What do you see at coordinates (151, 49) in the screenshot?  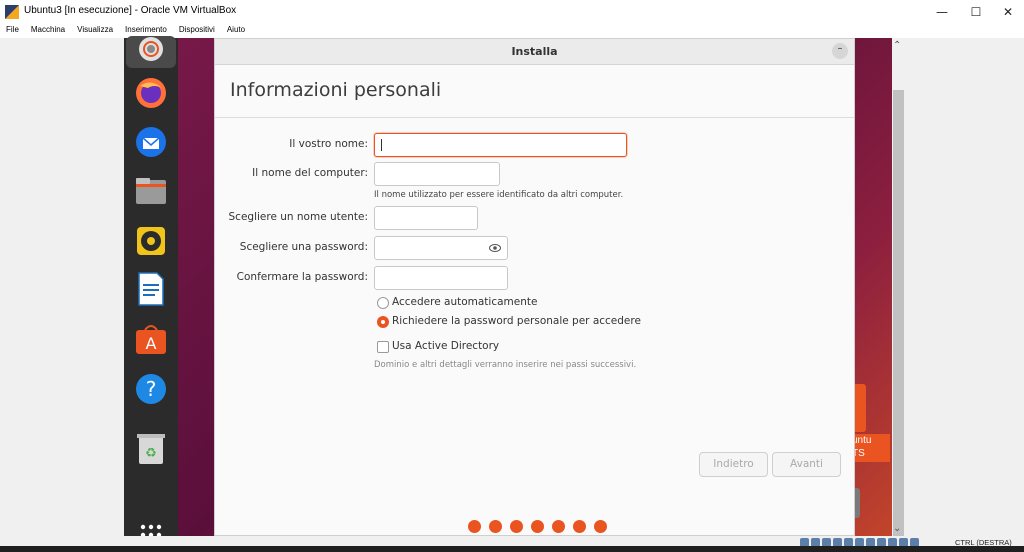 I see `installer-disk-icon` at bounding box center [151, 49].